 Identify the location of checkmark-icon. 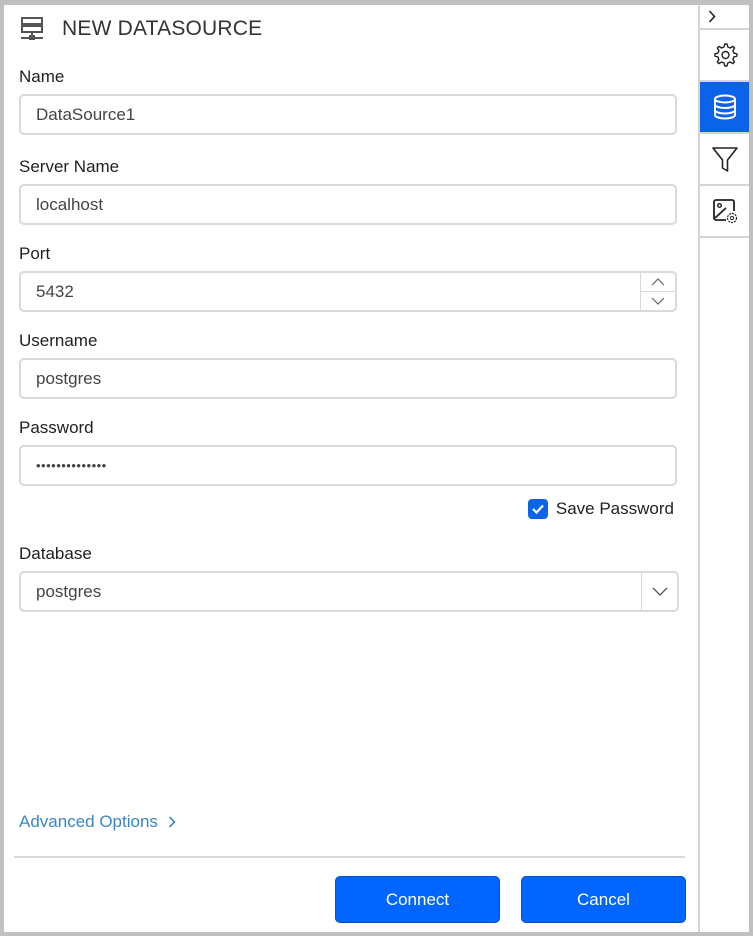
(538, 509).